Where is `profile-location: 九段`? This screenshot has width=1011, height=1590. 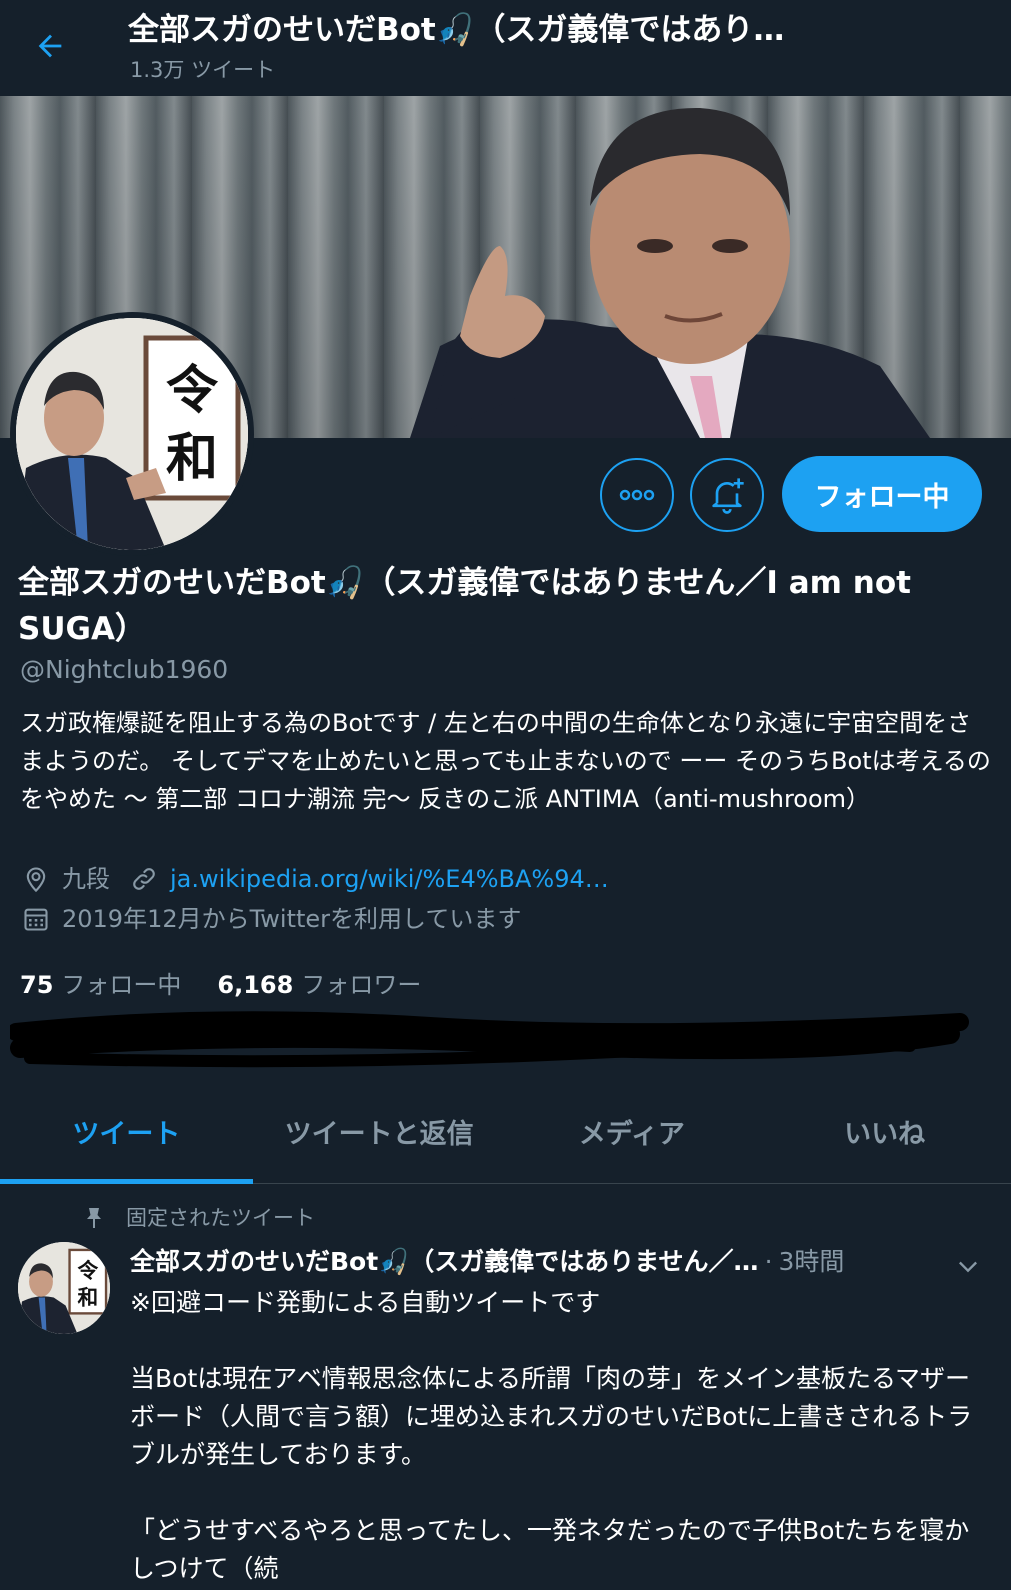
profile-location: 九段 is located at coordinates (86, 879).